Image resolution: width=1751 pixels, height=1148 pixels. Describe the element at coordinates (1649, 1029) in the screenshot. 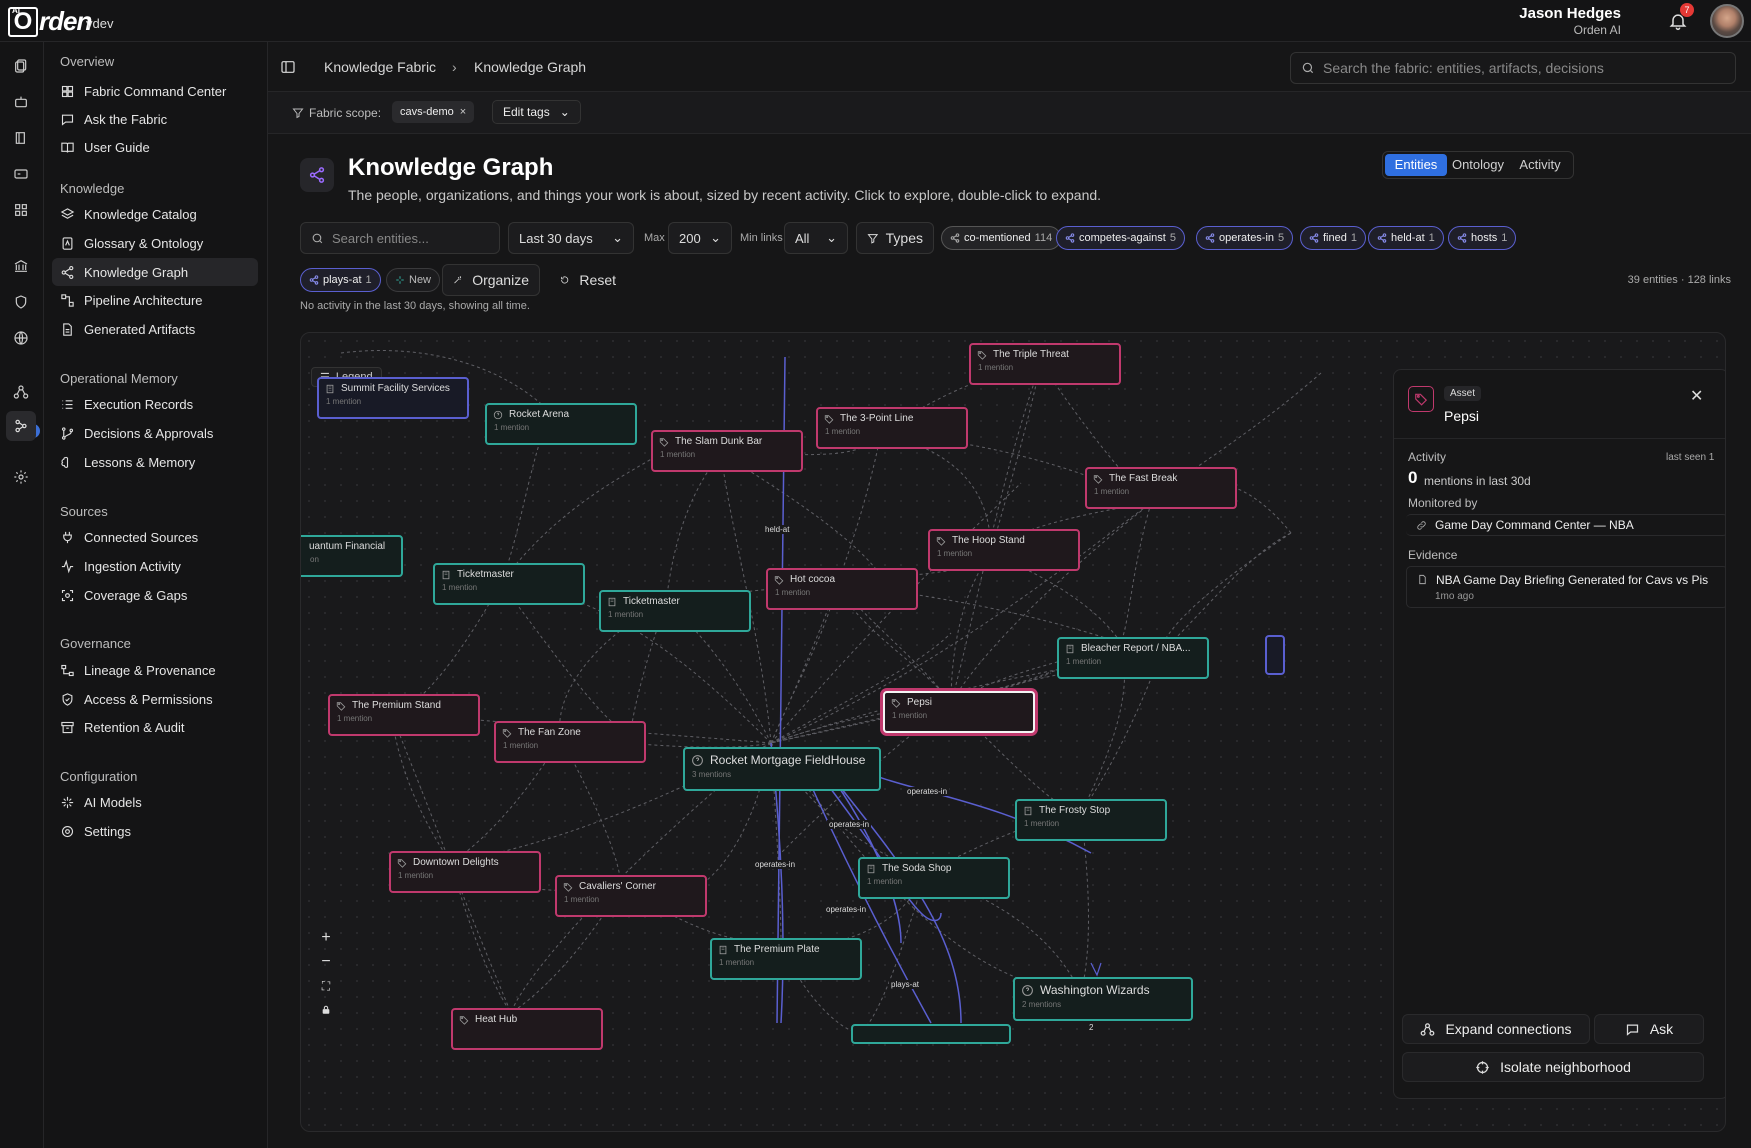

I see `ask-button: Ask` at that location.